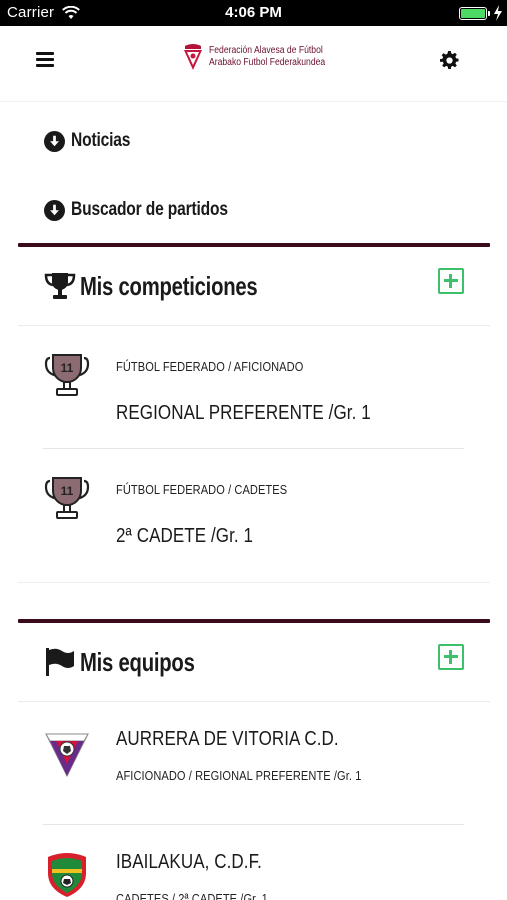 The width and height of the screenshot is (507, 900). Describe the element at coordinates (266, 50) in the screenshot. I see `logo-title-line1: Federación Alavesa de Fútbol` at that location.